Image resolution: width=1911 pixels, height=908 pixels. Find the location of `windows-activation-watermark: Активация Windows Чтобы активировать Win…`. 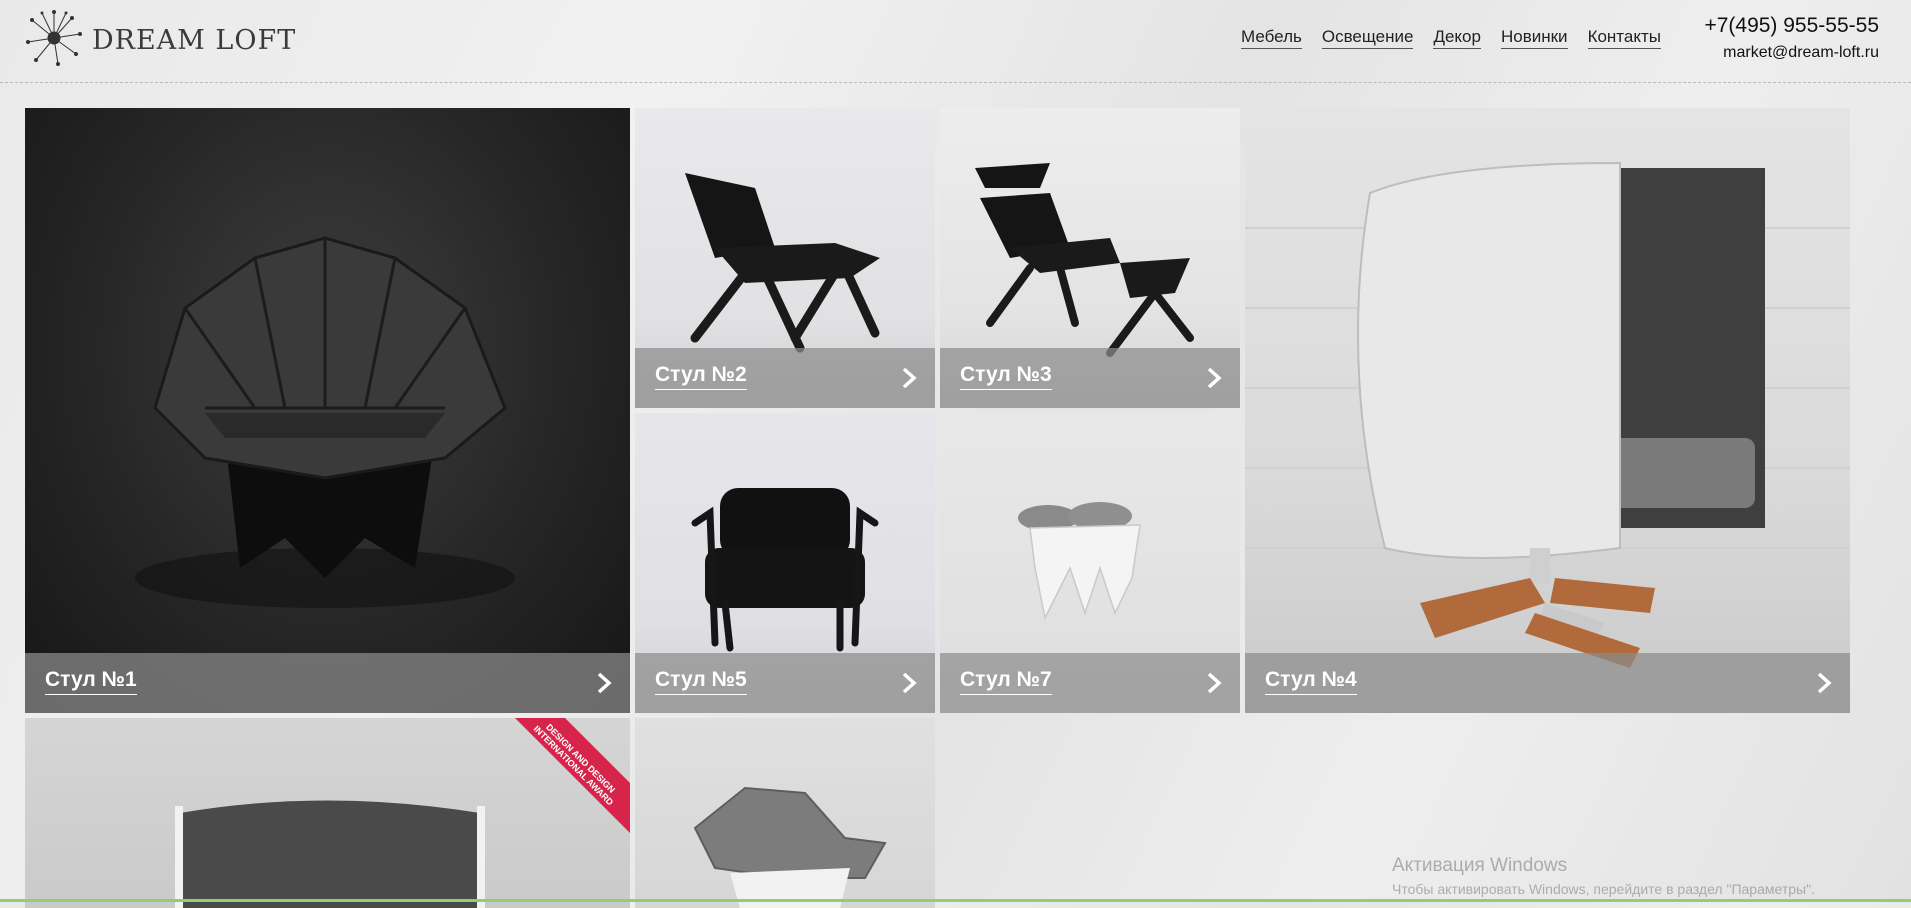

windows-activation-watermark: Активация Windows Чтобы активировать Win… is located at coordinates (1603, 876).